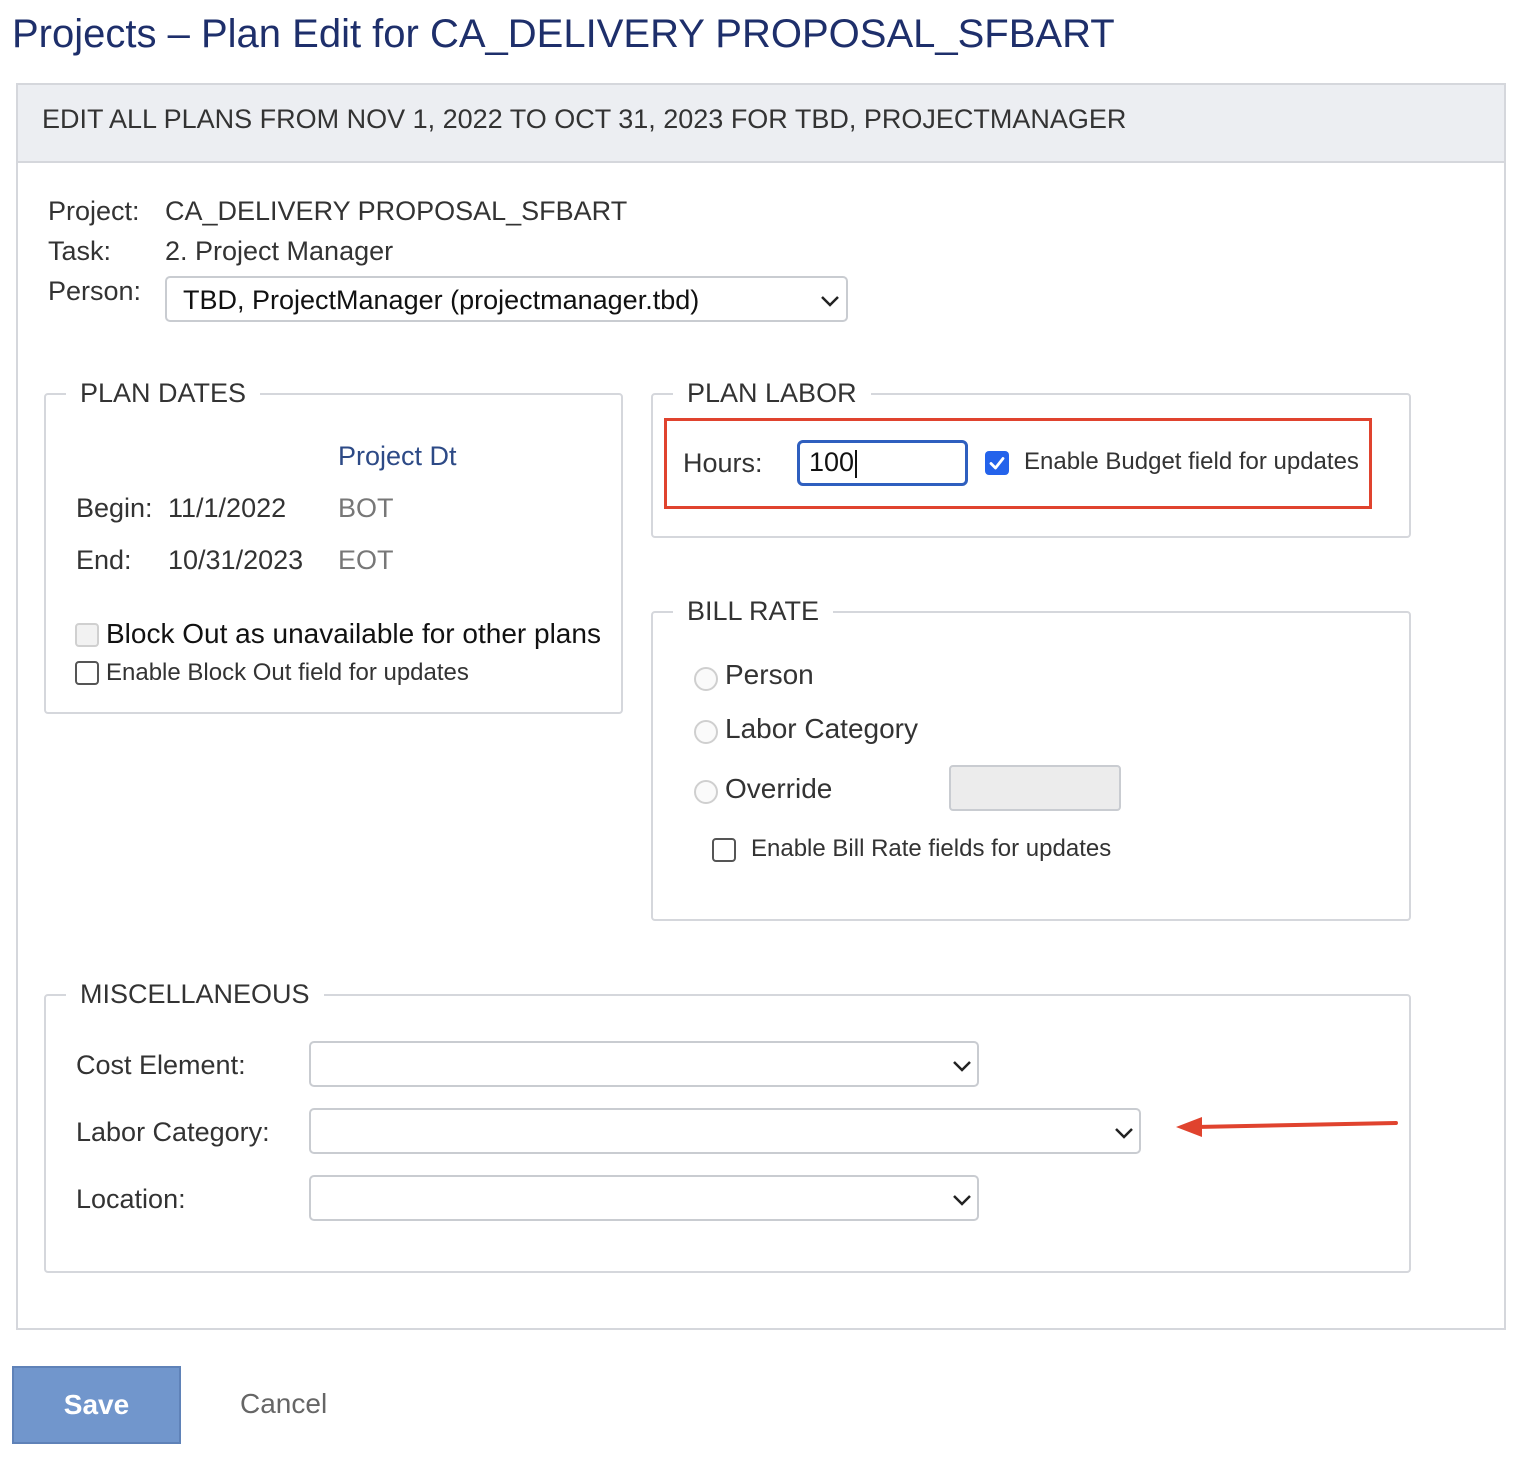  What do you see at coordinates (856, 463) in the screenshot?
I see `text-caret` at bounding box center [856, 463].